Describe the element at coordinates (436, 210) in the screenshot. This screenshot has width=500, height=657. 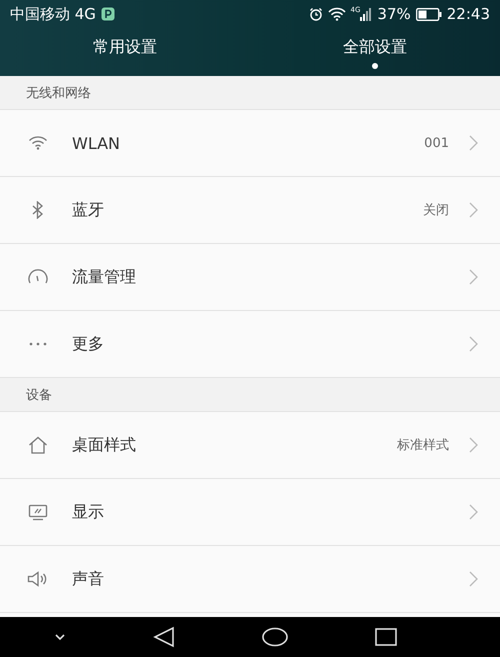
I see `row-value: 关闭` at that location.